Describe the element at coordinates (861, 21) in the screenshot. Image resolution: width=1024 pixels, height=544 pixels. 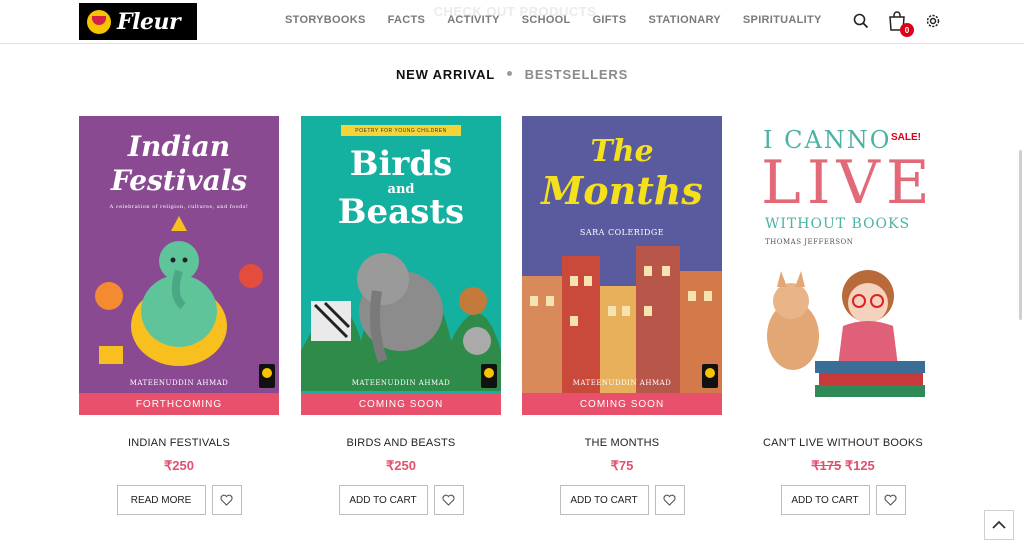
I see `search-icon` at that location.